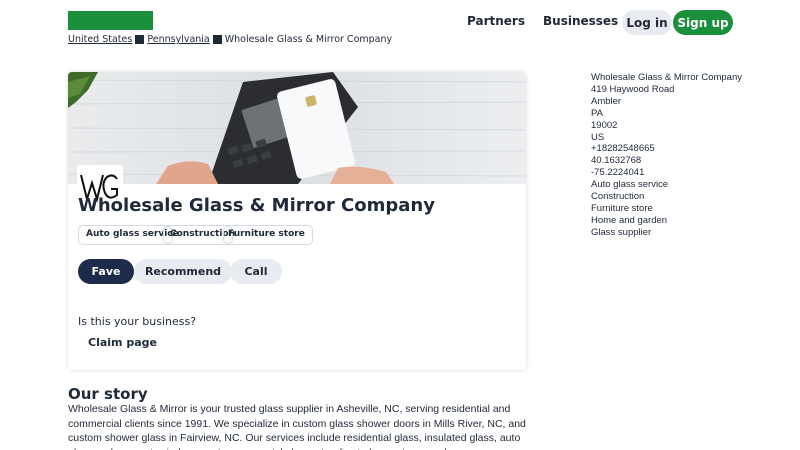  Describe the element at coordinates (256, 271) in the screenshot. I see `call-button: Call` at that location.